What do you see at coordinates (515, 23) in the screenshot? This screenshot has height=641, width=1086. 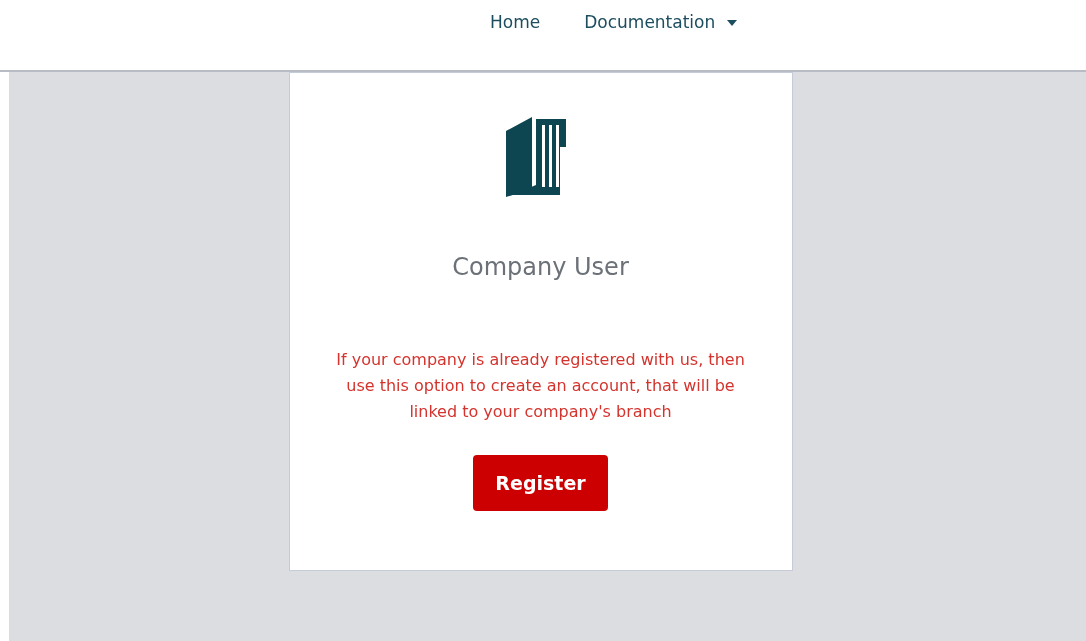 I see `nav-link: Home` at bounding box center [515, 23].